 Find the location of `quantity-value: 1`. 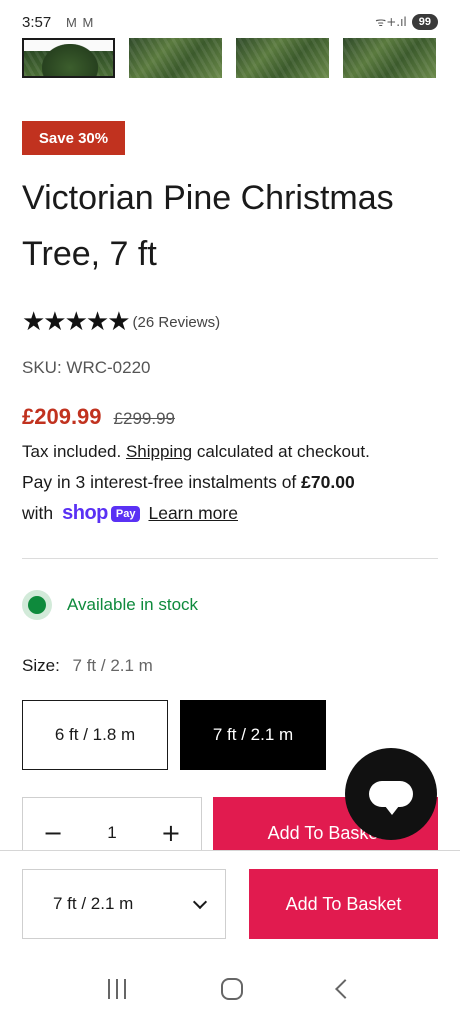

quantity-value: 1 is located at coordinates (111, 833).